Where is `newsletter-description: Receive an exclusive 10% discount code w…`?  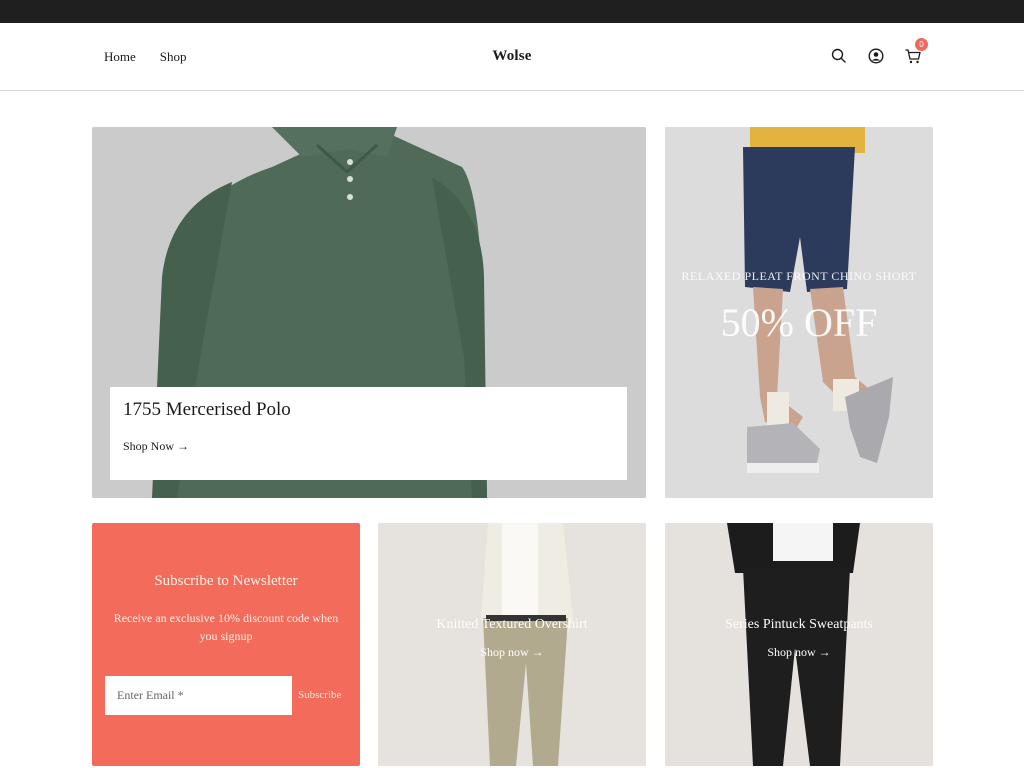 newsletter-description: Receive an exclusive 10% discount code w… is located at coordinates (226, 627).